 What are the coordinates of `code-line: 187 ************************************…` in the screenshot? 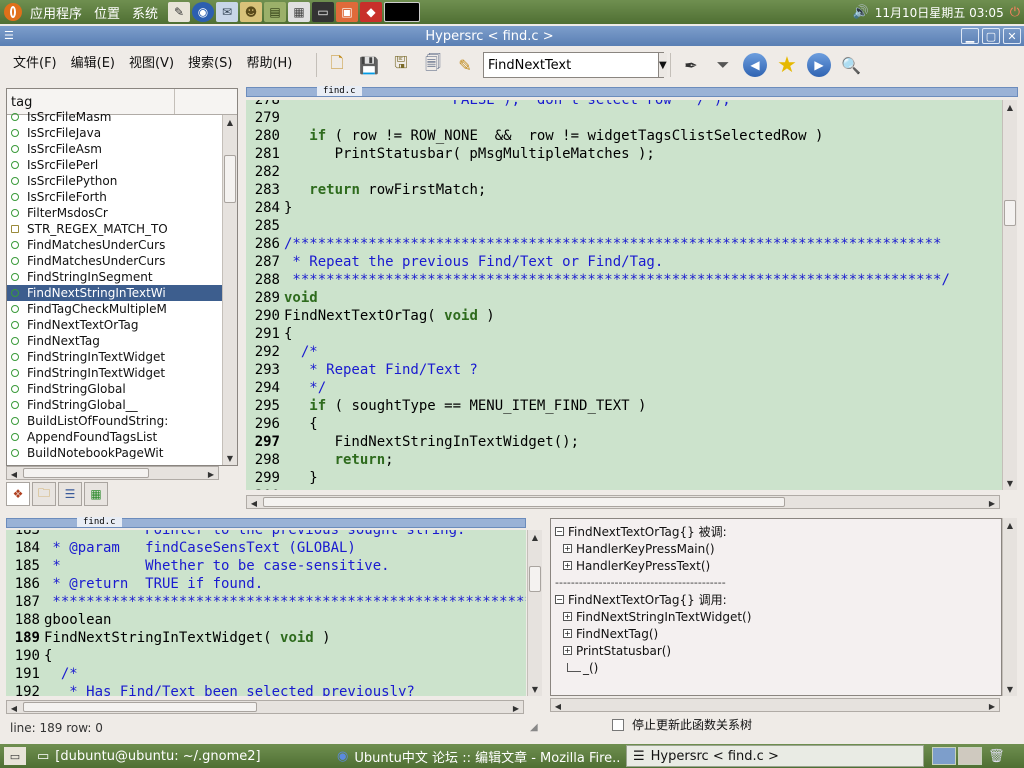 It's located at (266, 602).